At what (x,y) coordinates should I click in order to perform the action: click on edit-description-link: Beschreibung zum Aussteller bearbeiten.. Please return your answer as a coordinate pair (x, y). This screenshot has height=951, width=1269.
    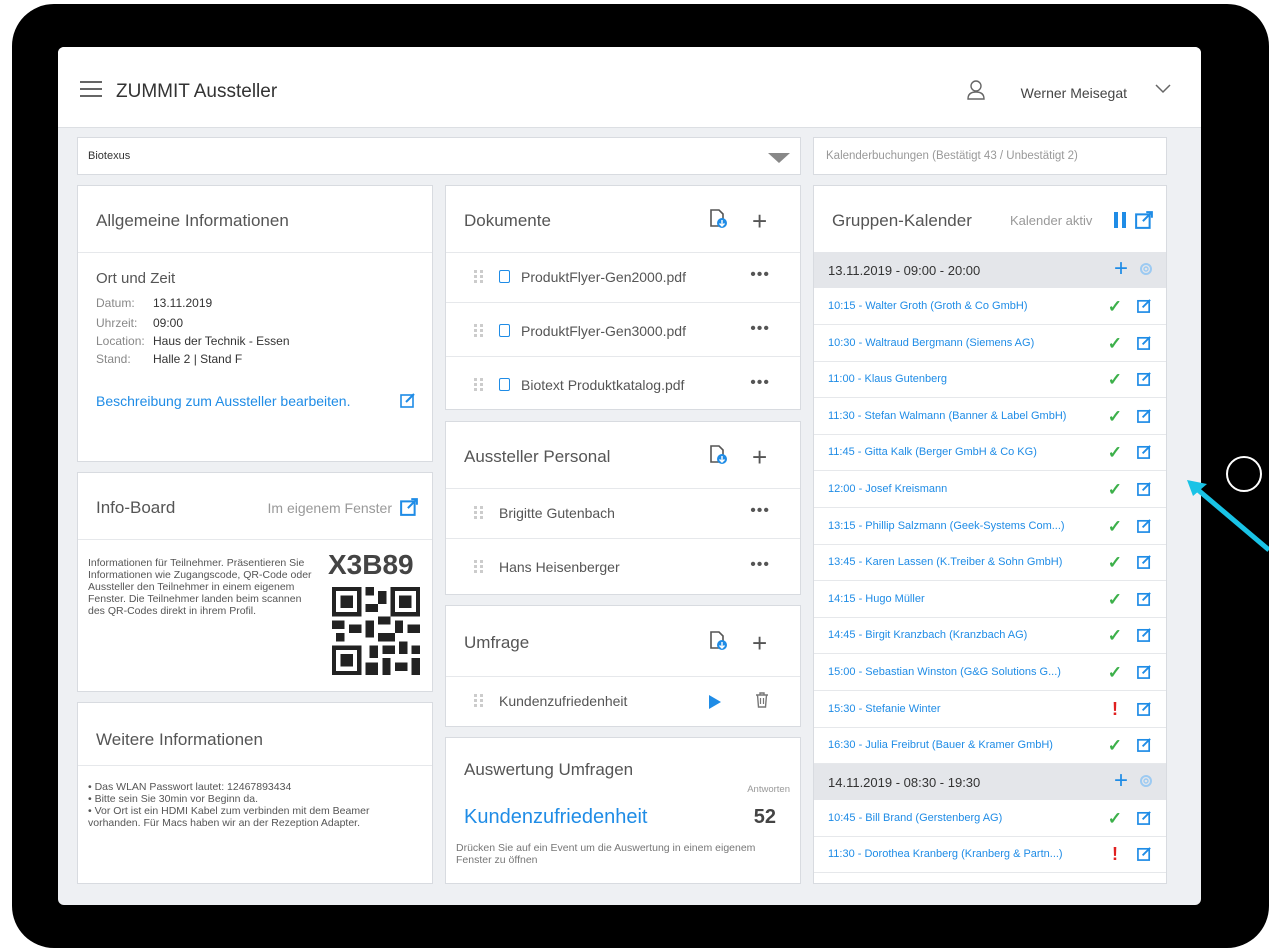
    Looking at the image, I should click on (223, 401).